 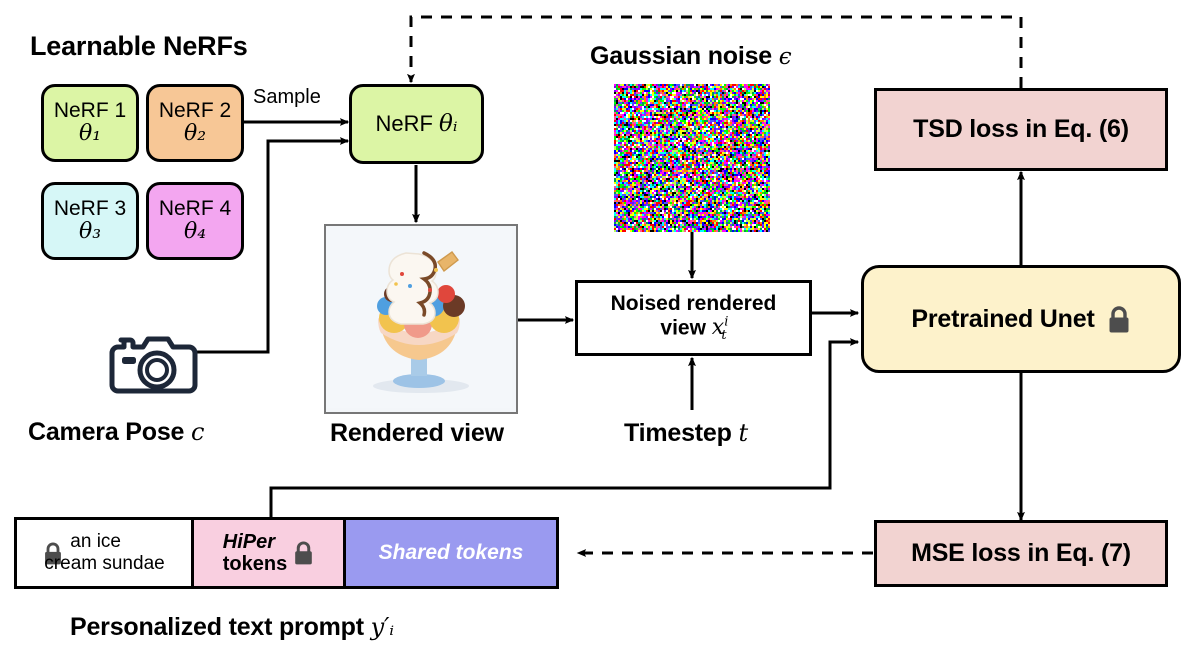 What do you see at coordinates (104, 563) in the screenshot?
I see `prompt-text-line2: cream sundae` at bounding box center [104, 563].